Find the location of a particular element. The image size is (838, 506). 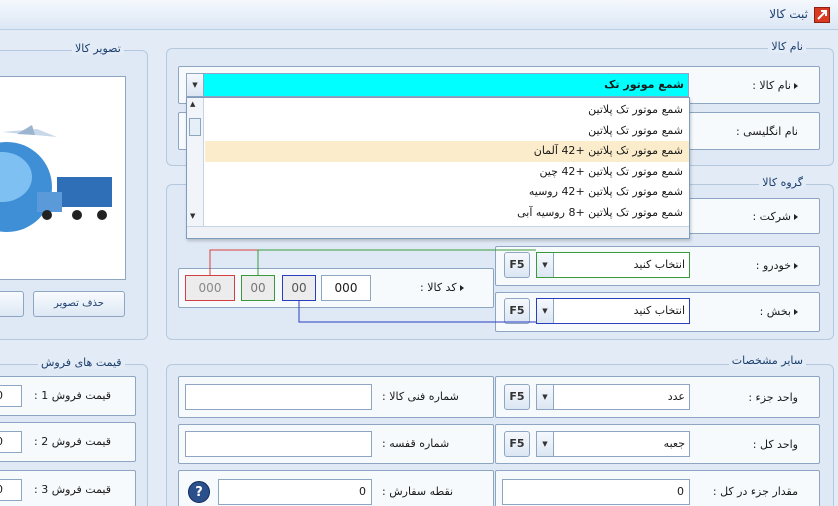

part-unit-f5-button: F5 is located at coordinates (517, 397).